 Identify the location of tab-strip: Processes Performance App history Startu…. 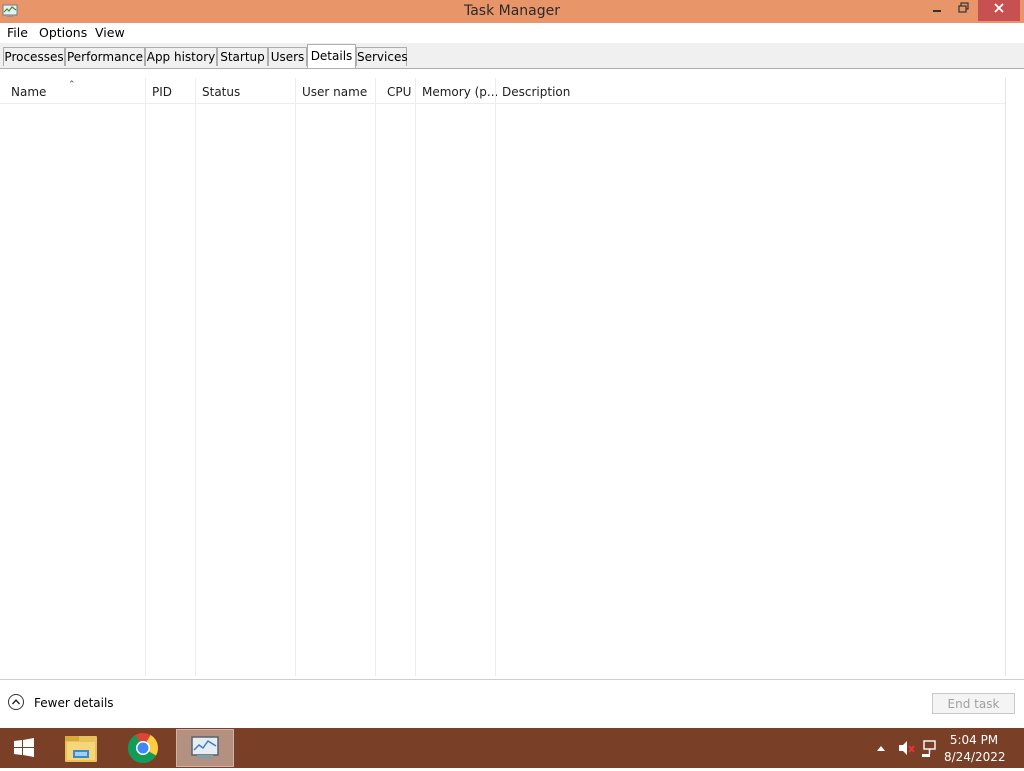
(512, 56).